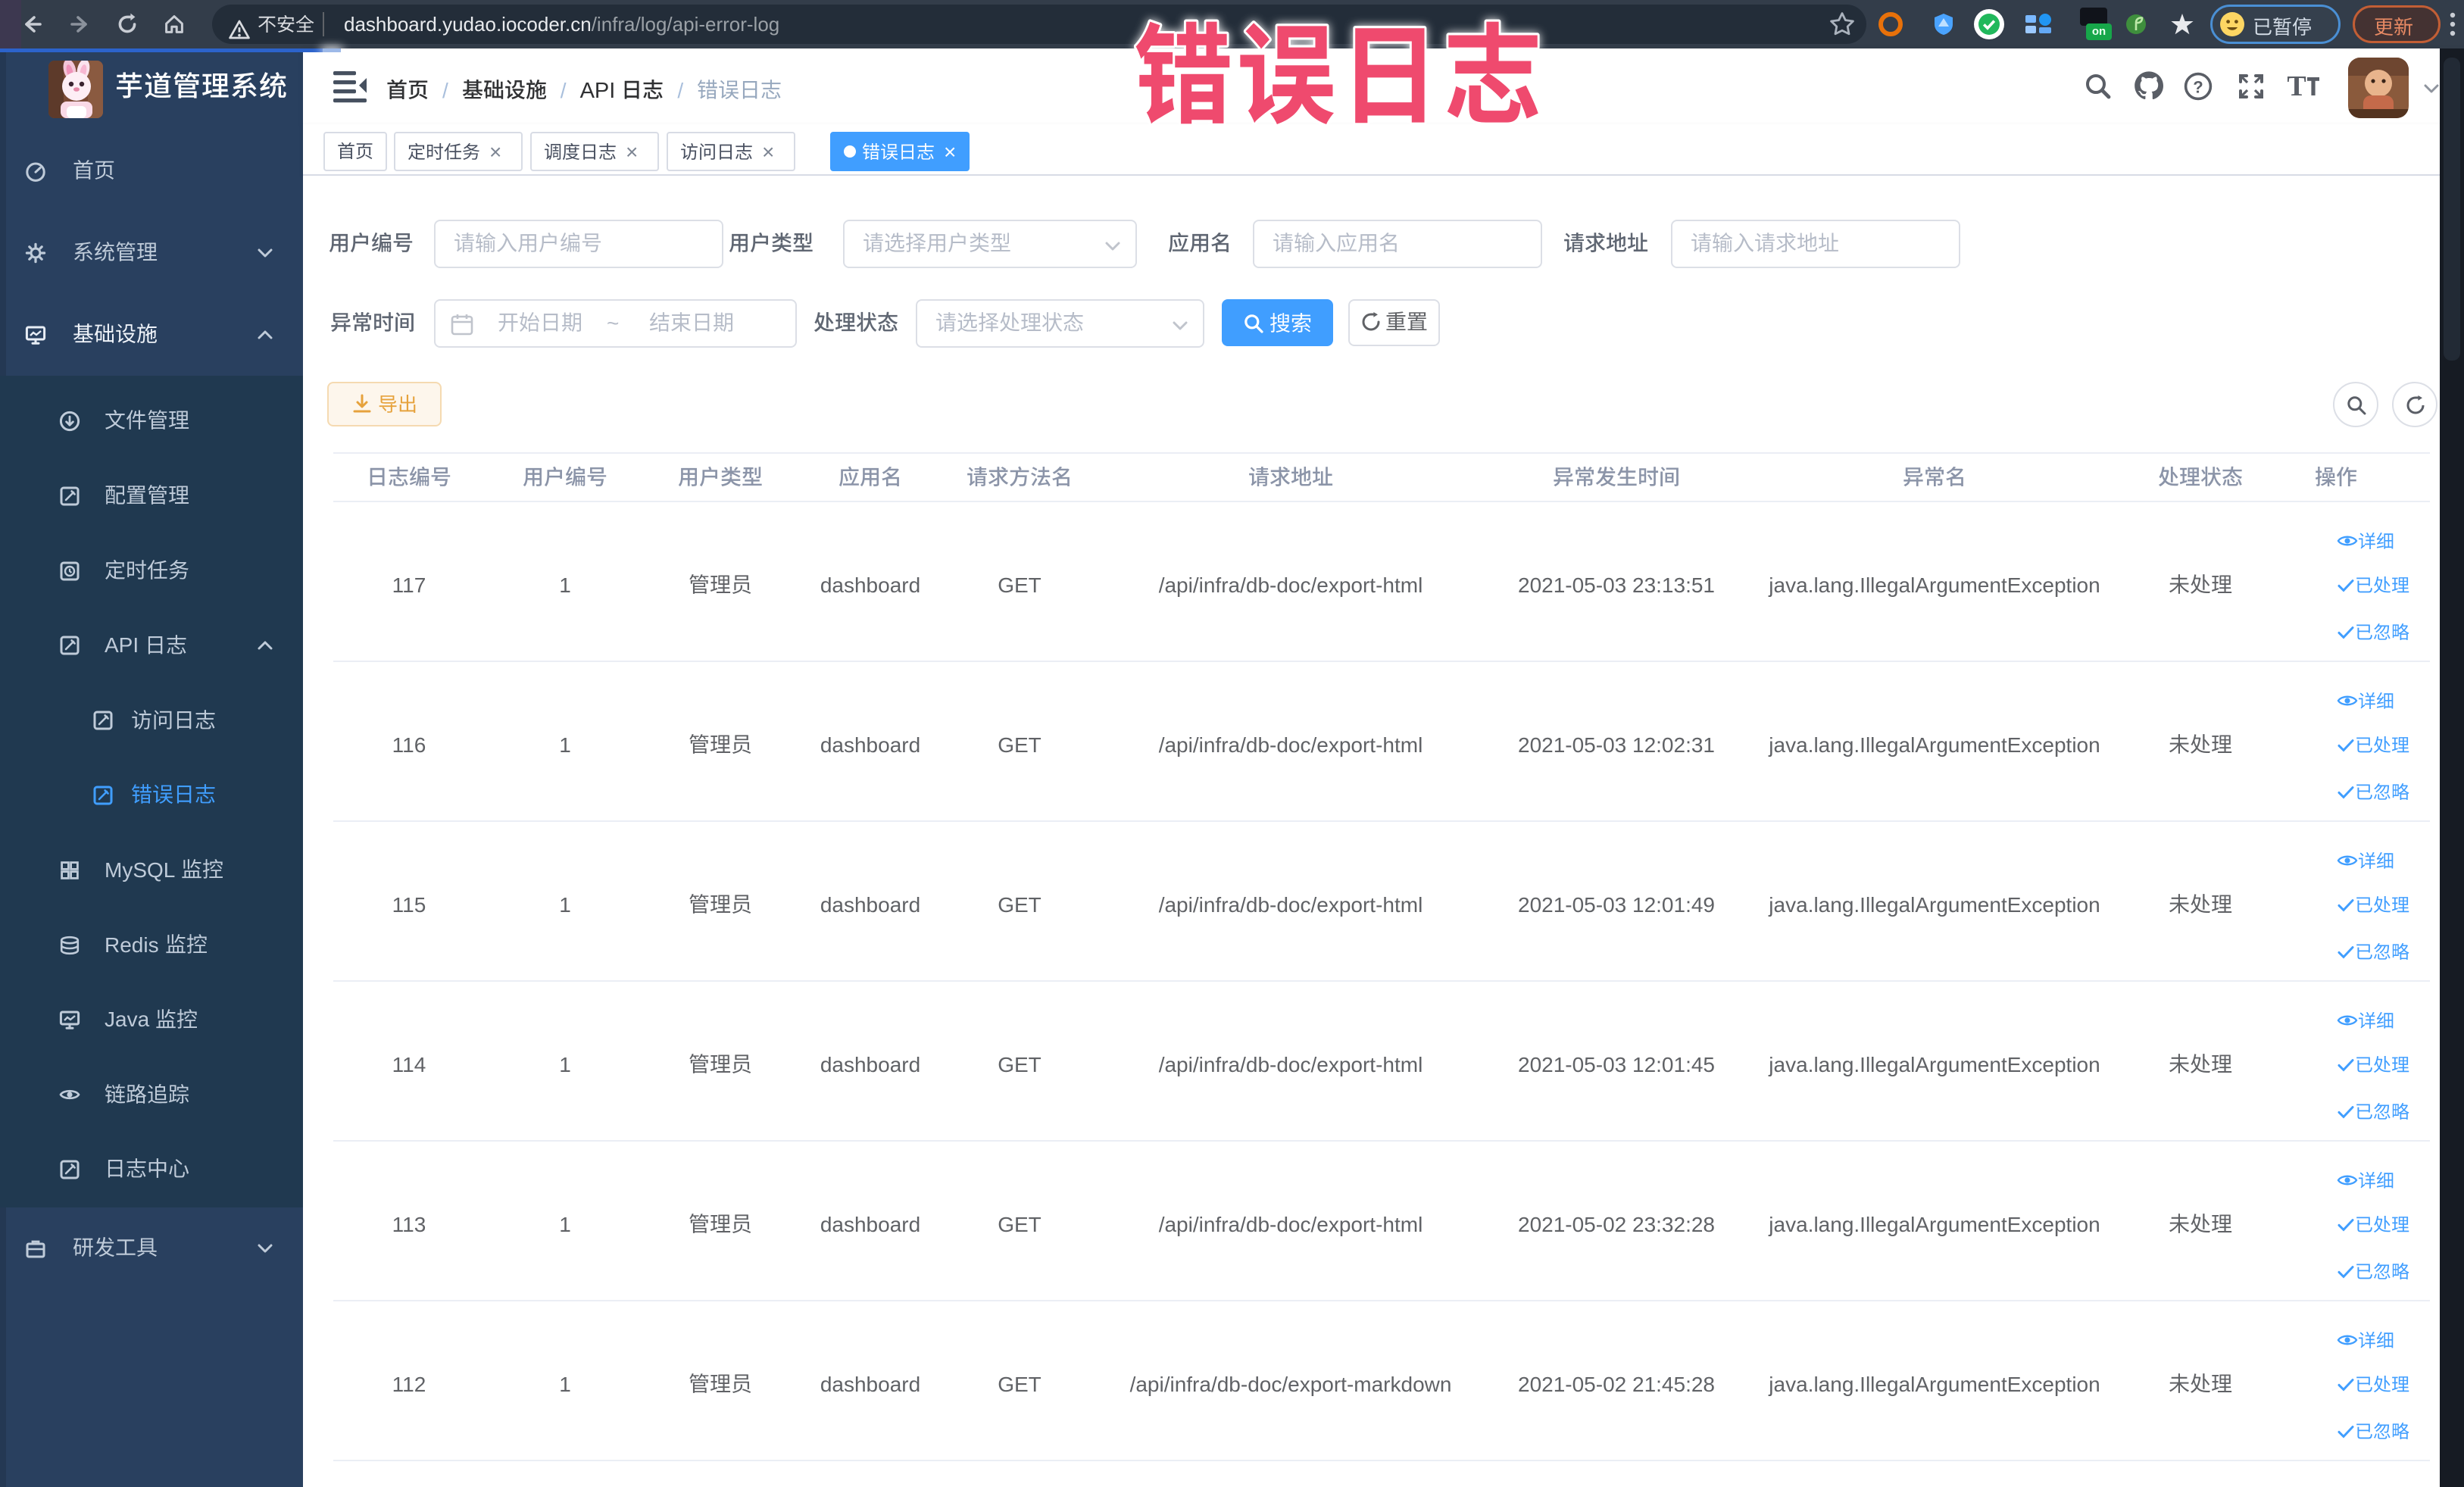 Image resolution: width=2464 pixels, height=1487 pixels. Describe the element at coordinates (2296, 86) in the screenshot. I see `svg-text: T` at that location.